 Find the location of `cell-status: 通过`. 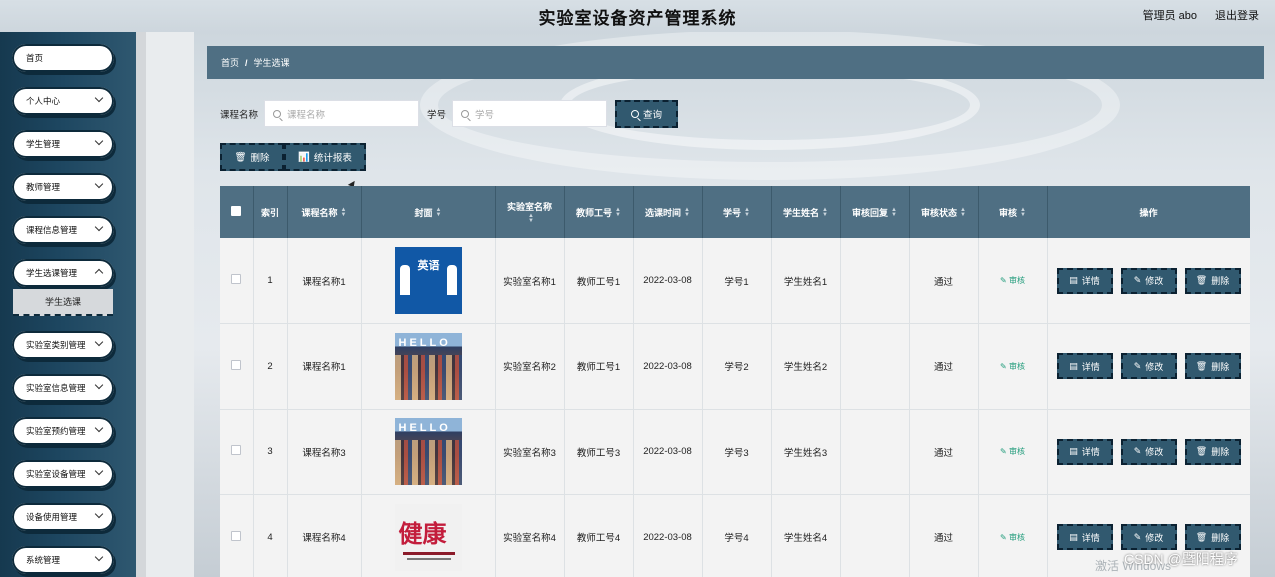

cell-status: 通过 is located at coordinates (944, 281).